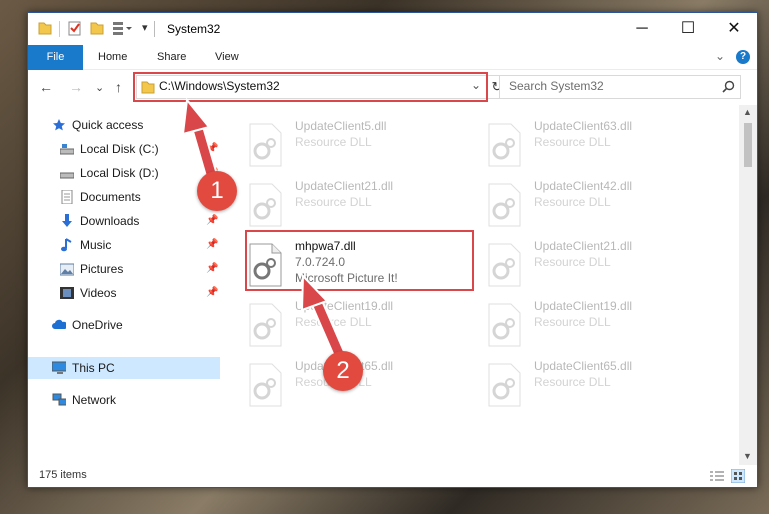 Image resolution: width=769 pixels, height=514 pixels. Describe the element at coordinates (264, 230) in the screenshot. I see `annotation-arrows` at that location.